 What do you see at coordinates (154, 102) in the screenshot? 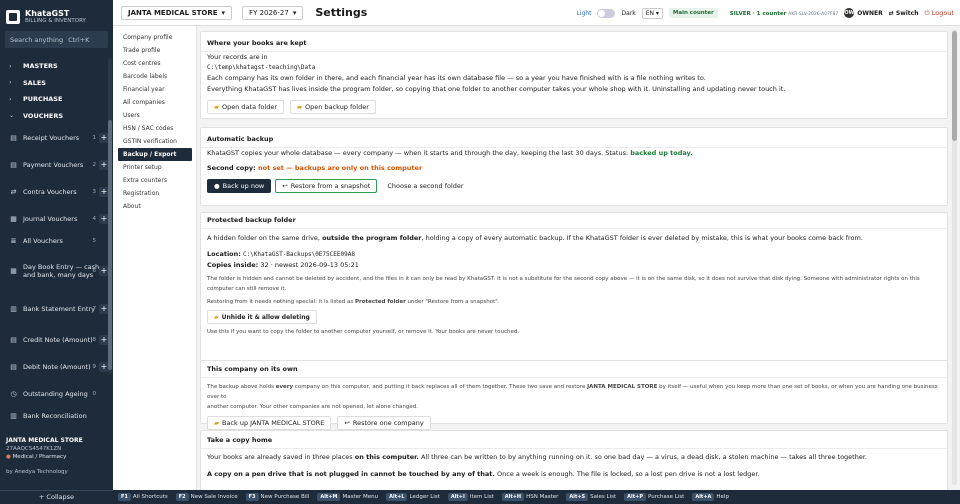
I see `settings-nav-item: All companies` at bounding box center [154, 102].